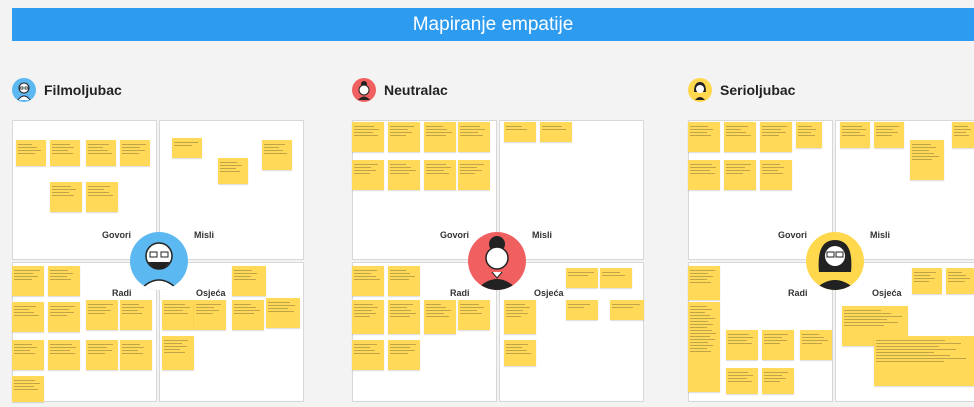  What do you see at coordinates (400, 90) in the screenshot?
I see `persona-header: Neutralac` at bounding box center [400, 90].